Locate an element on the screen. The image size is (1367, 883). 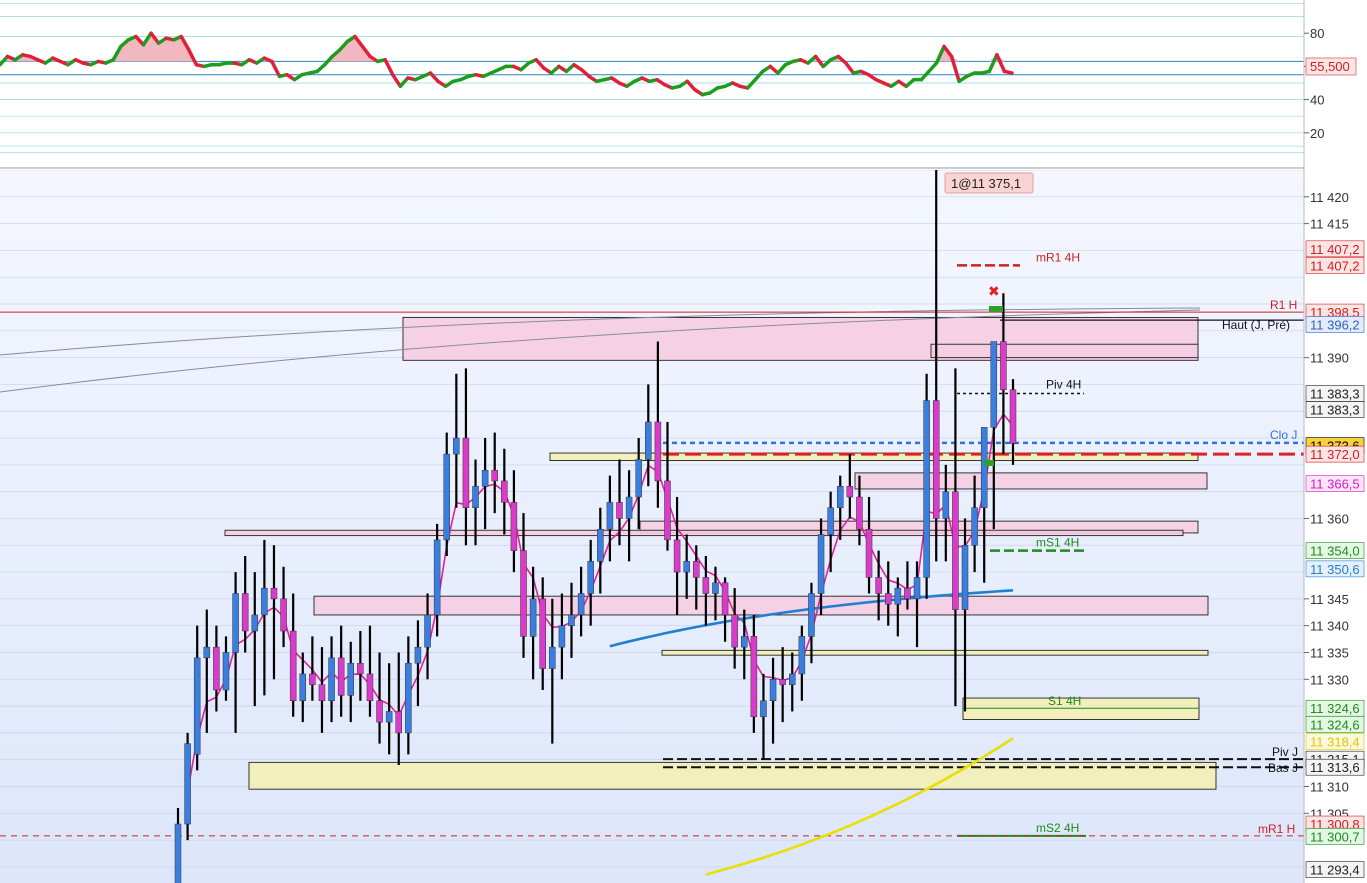
price-tick-label: 11 335 is located at coordinates (1329, 652).